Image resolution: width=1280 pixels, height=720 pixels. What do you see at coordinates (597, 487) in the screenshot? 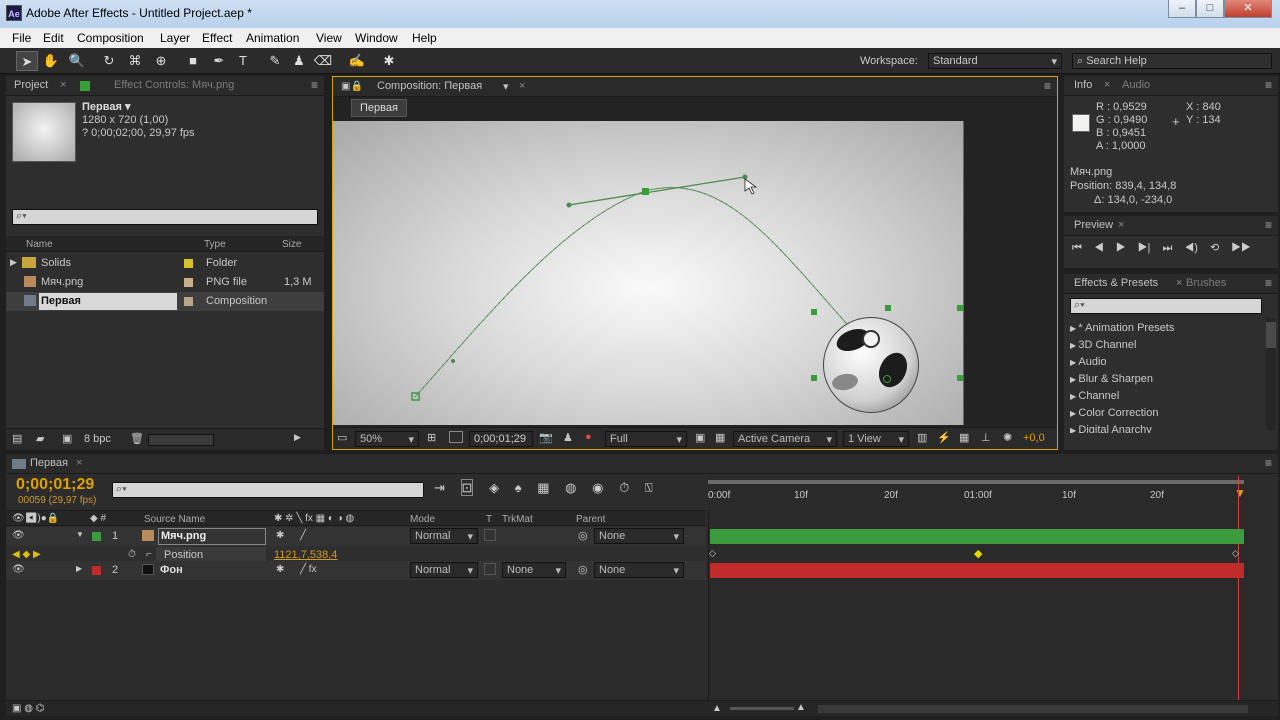
I see `brainstorm-icon: ◉` at bounding box center [597, 487].